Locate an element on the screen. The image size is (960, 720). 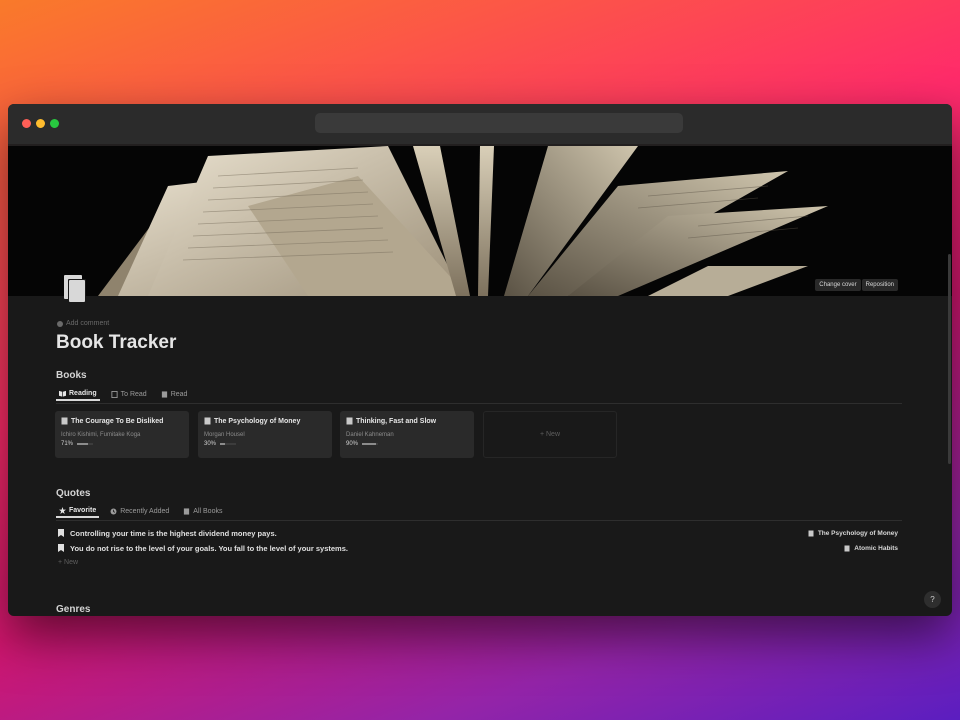
tab-label: Read is located at coordinates (179, 394).